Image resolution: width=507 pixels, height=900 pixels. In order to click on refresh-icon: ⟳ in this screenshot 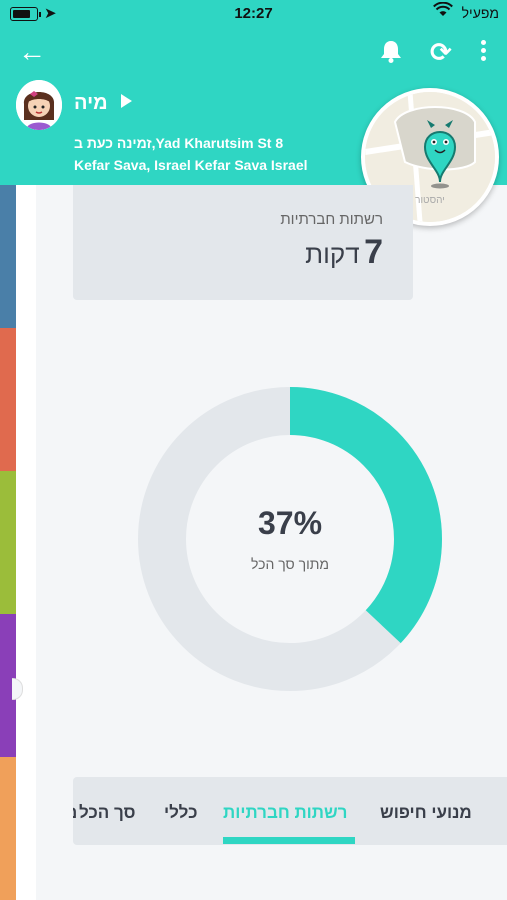, I will do `click(441, 52)`.